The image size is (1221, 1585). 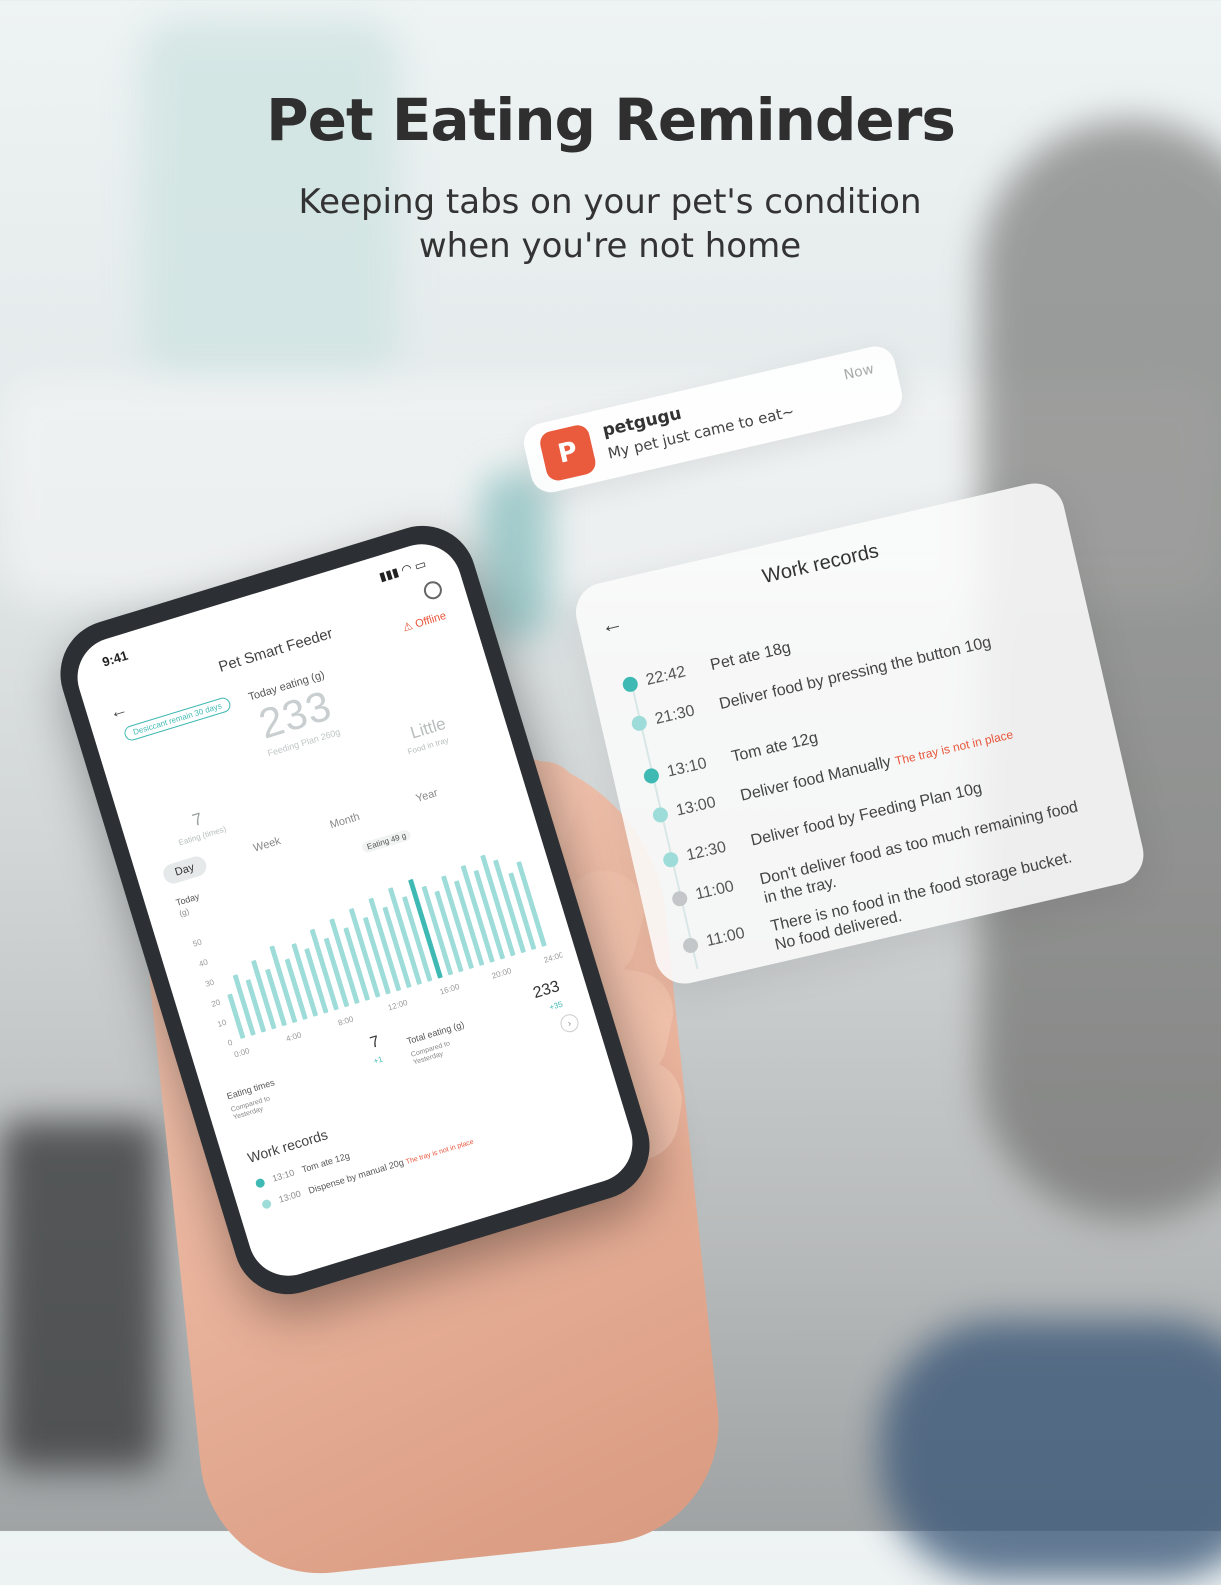 What do you see at coordinates (815, 779) in the screenshot?
I see `record-text: Deliver food Manually` at bounding box center [815, 779].